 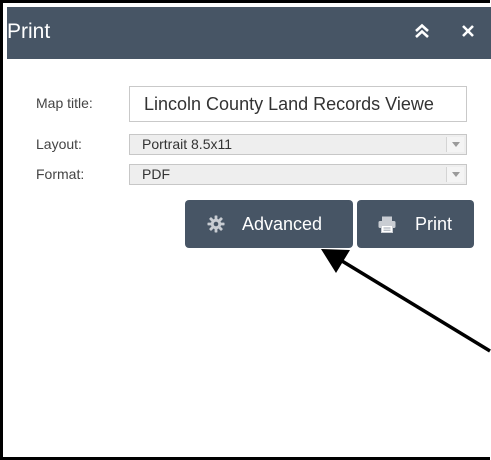 I want to click on pointer-arrow-icon, so click(x=406, y=301).